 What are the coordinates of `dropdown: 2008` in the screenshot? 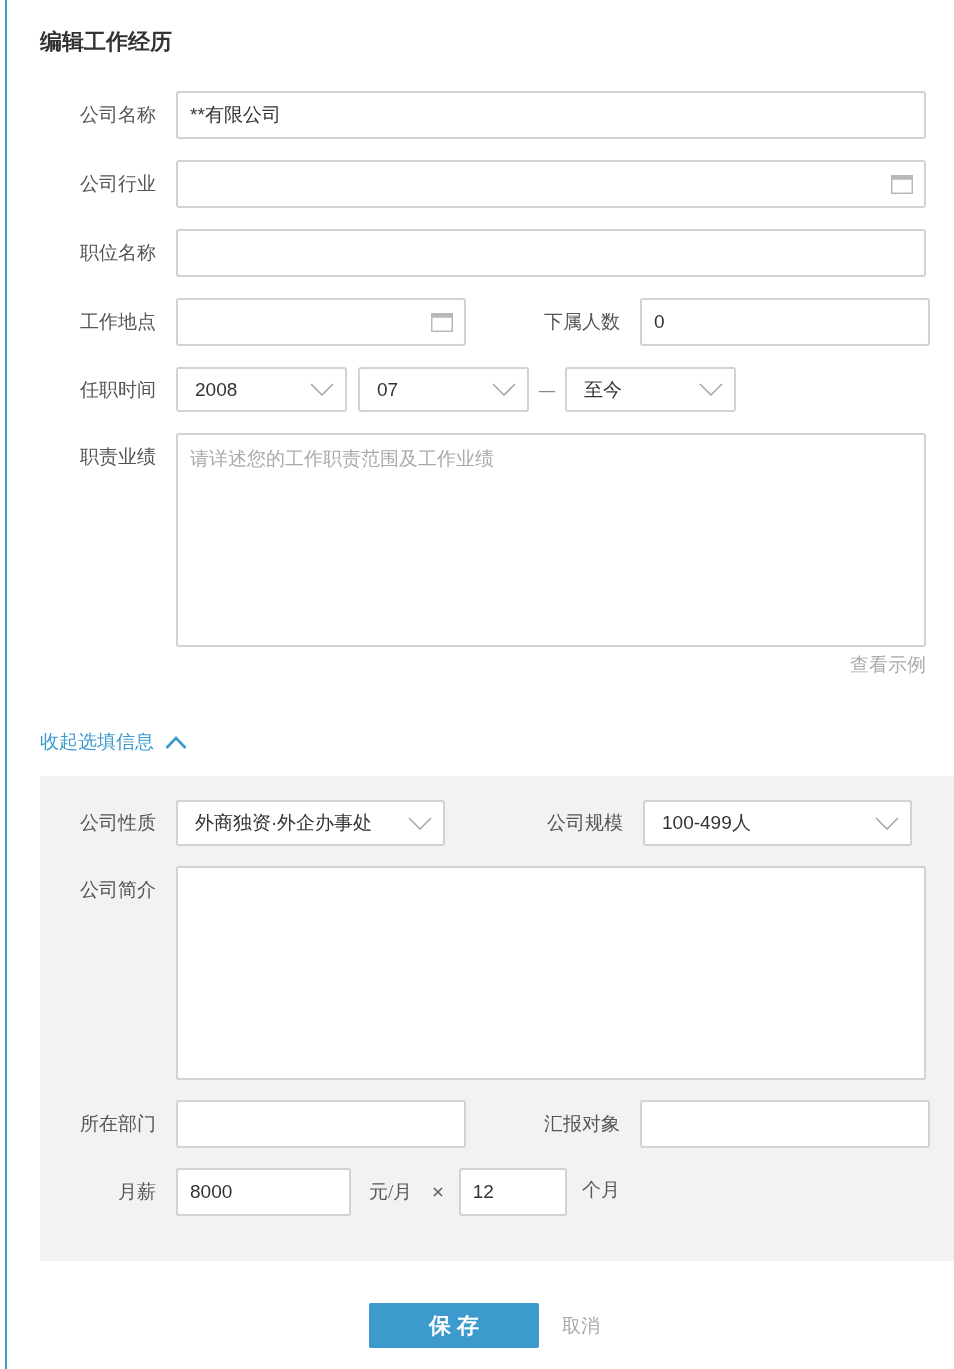 It's located at (261, 389).